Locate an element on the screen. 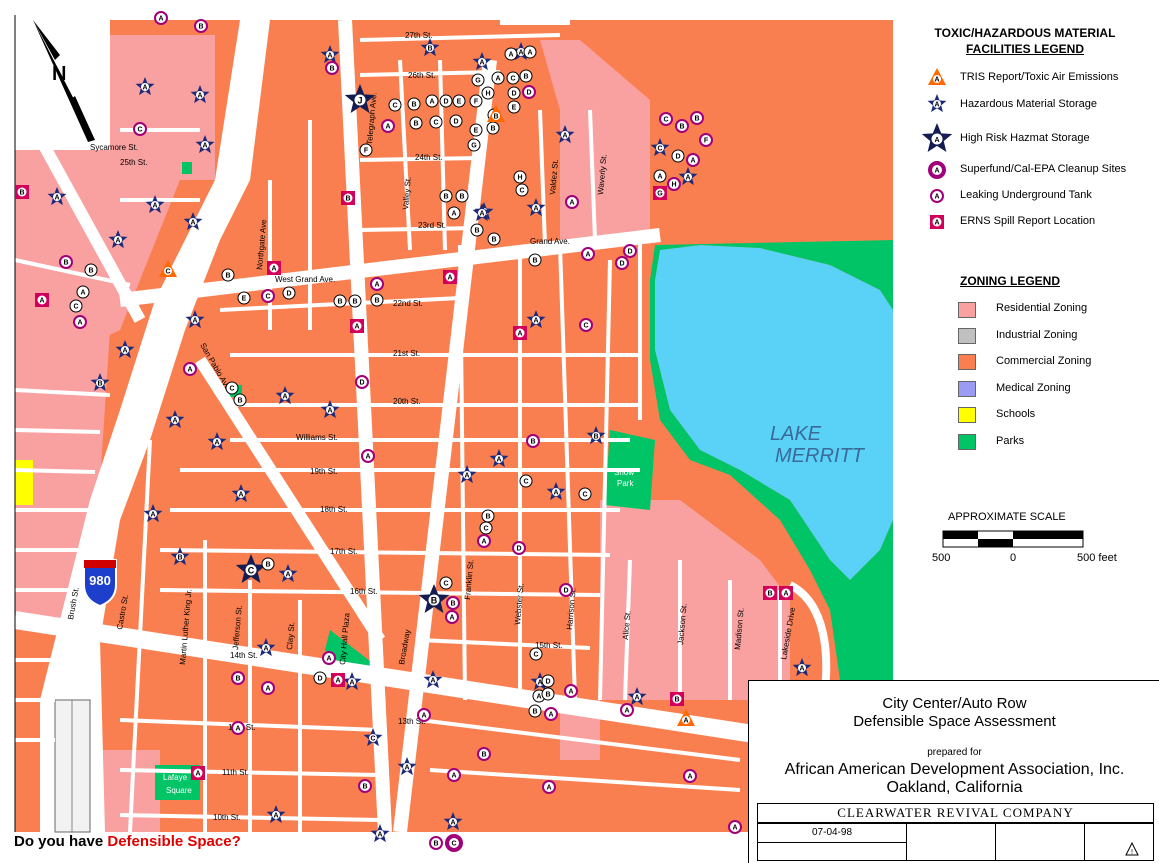  scale-mid-label: 0 is located at coordinates (1013, 558).